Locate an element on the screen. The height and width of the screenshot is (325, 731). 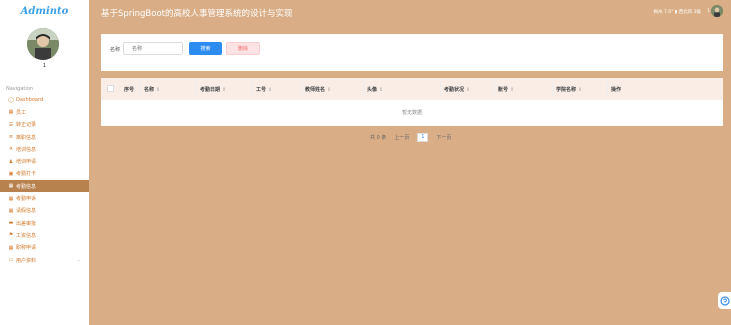
top-avatar is located at coordinates (717, 11).